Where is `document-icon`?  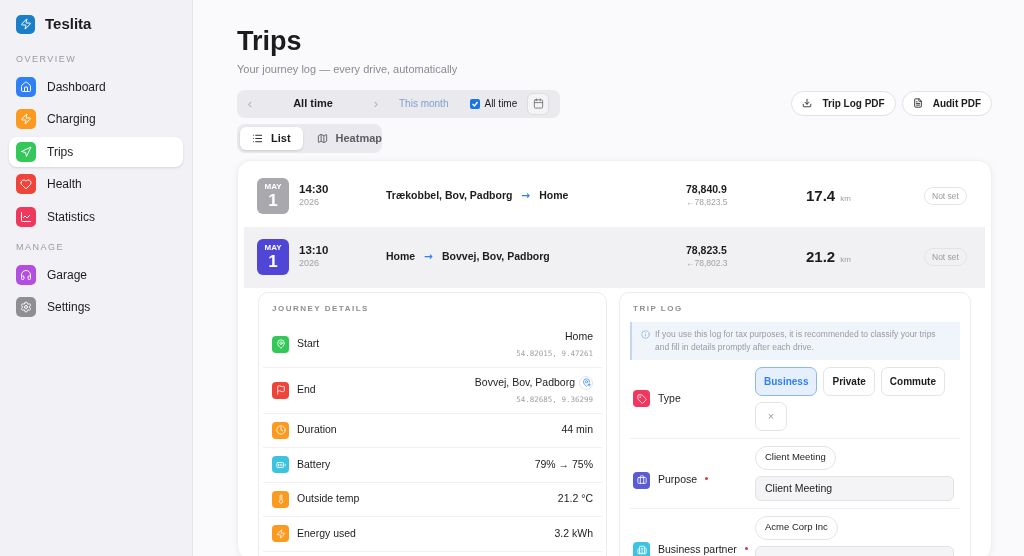 document-icon is located at coordinates (917, 103).